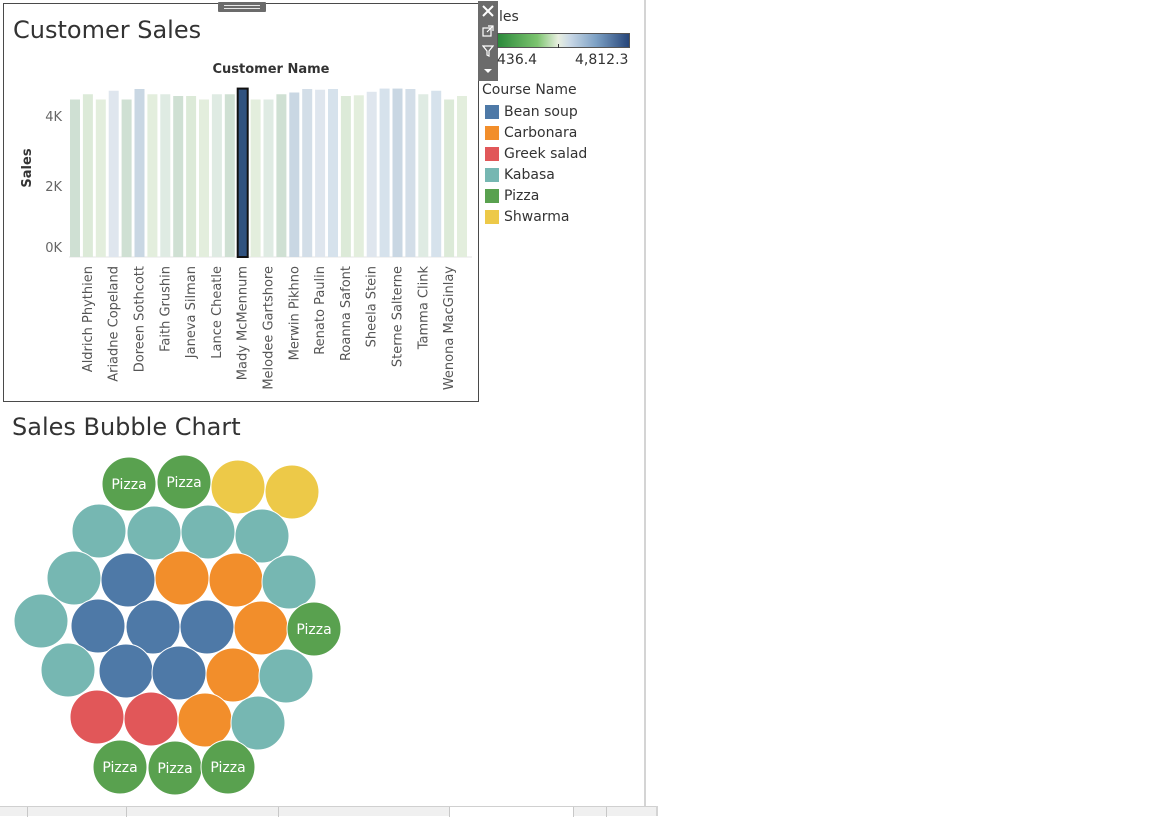 The image size is (1152, 817). What do you see at coordinates (529, 90) in the screenshot?
I see `course-legend-title: Course Name` at bounding box center [529, 90].